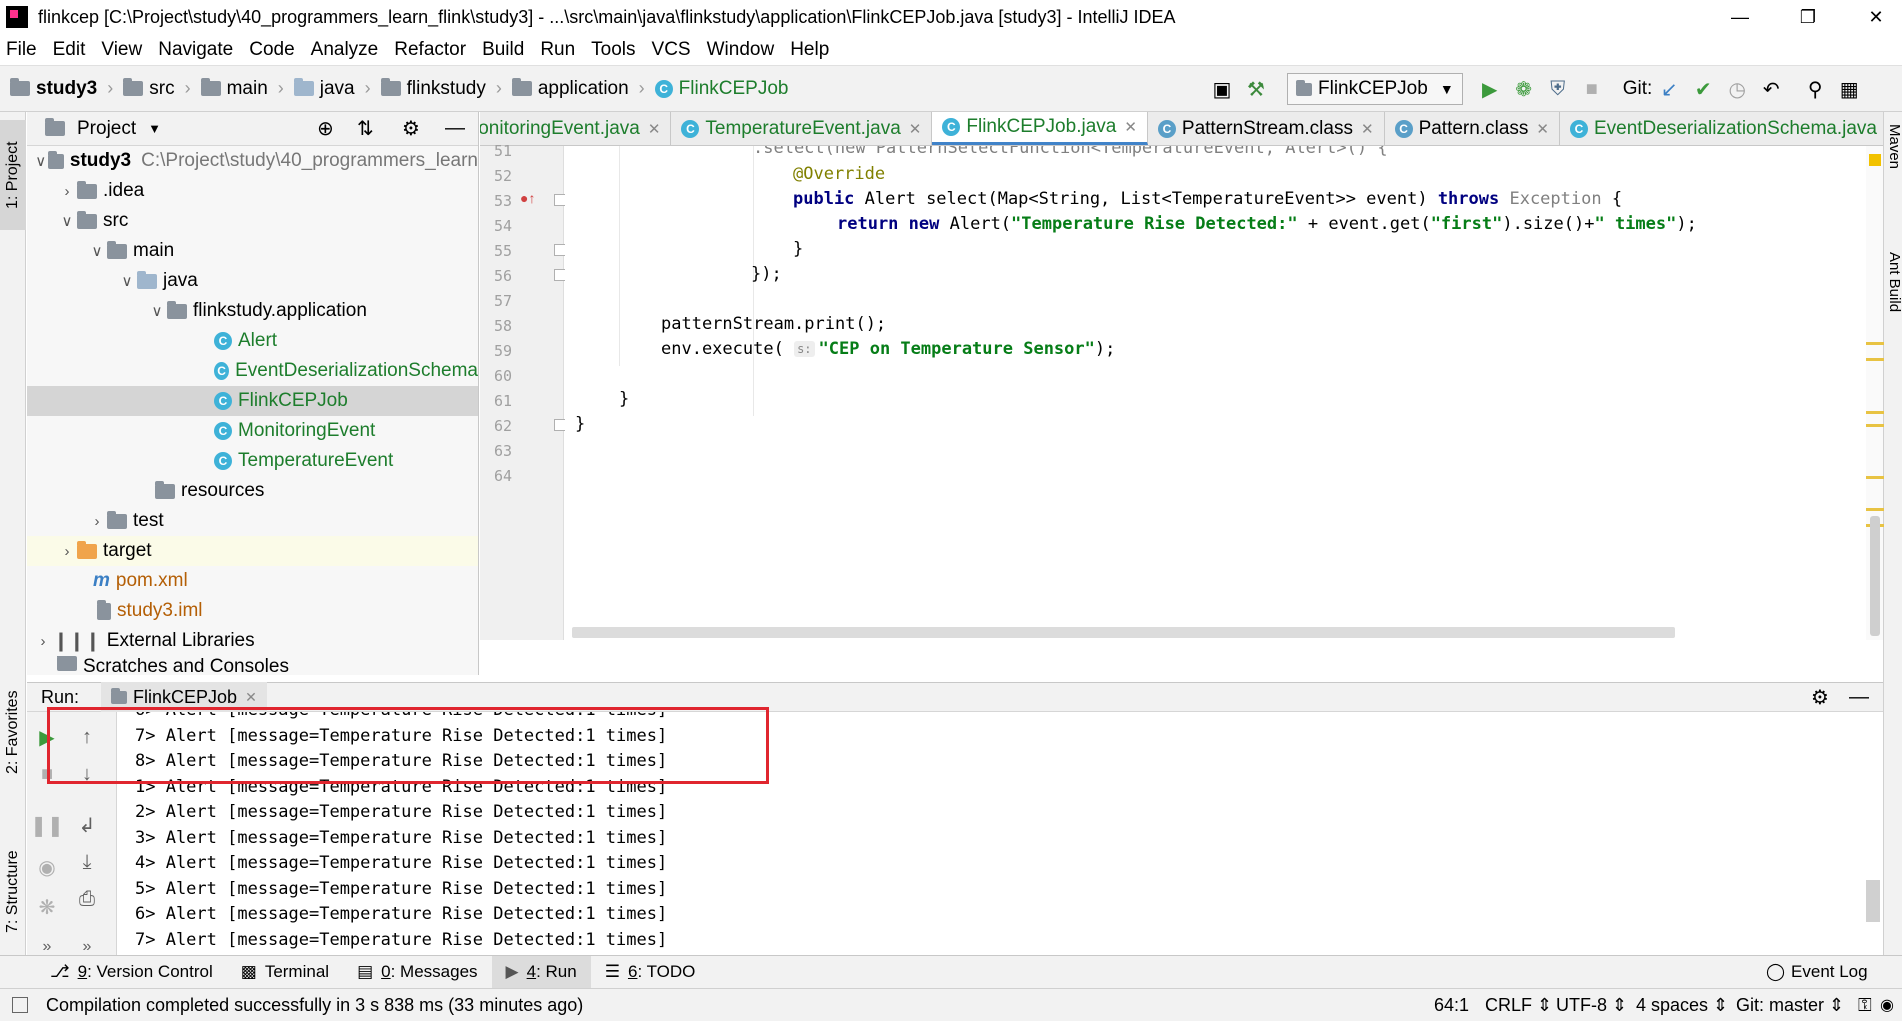  I want to click on restore-button: ❐, so click(1808, 17).